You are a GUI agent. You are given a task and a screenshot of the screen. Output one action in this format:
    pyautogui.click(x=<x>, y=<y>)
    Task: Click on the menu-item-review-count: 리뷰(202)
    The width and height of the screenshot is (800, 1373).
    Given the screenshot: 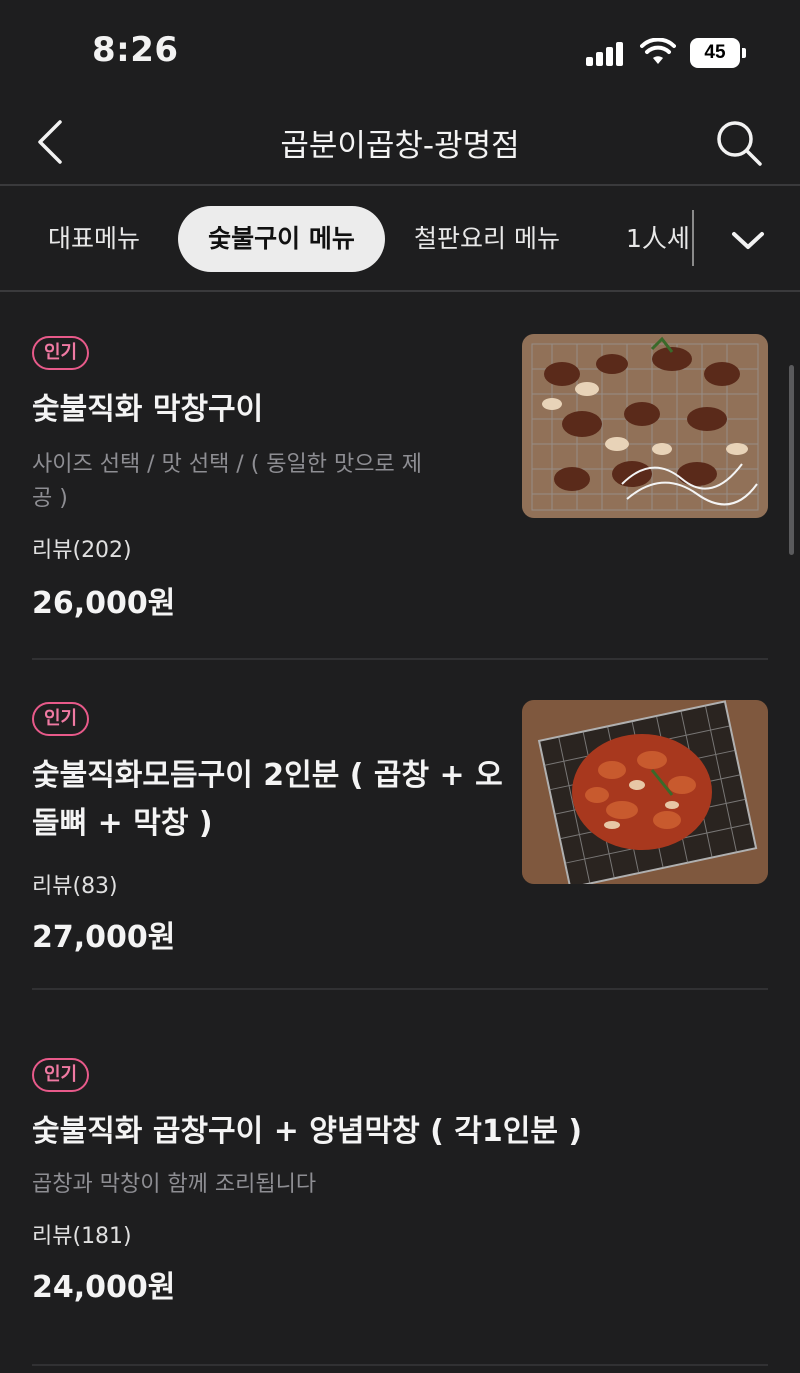 What is the action you would take?
    pyautogui.click(x=82, y=550)
    